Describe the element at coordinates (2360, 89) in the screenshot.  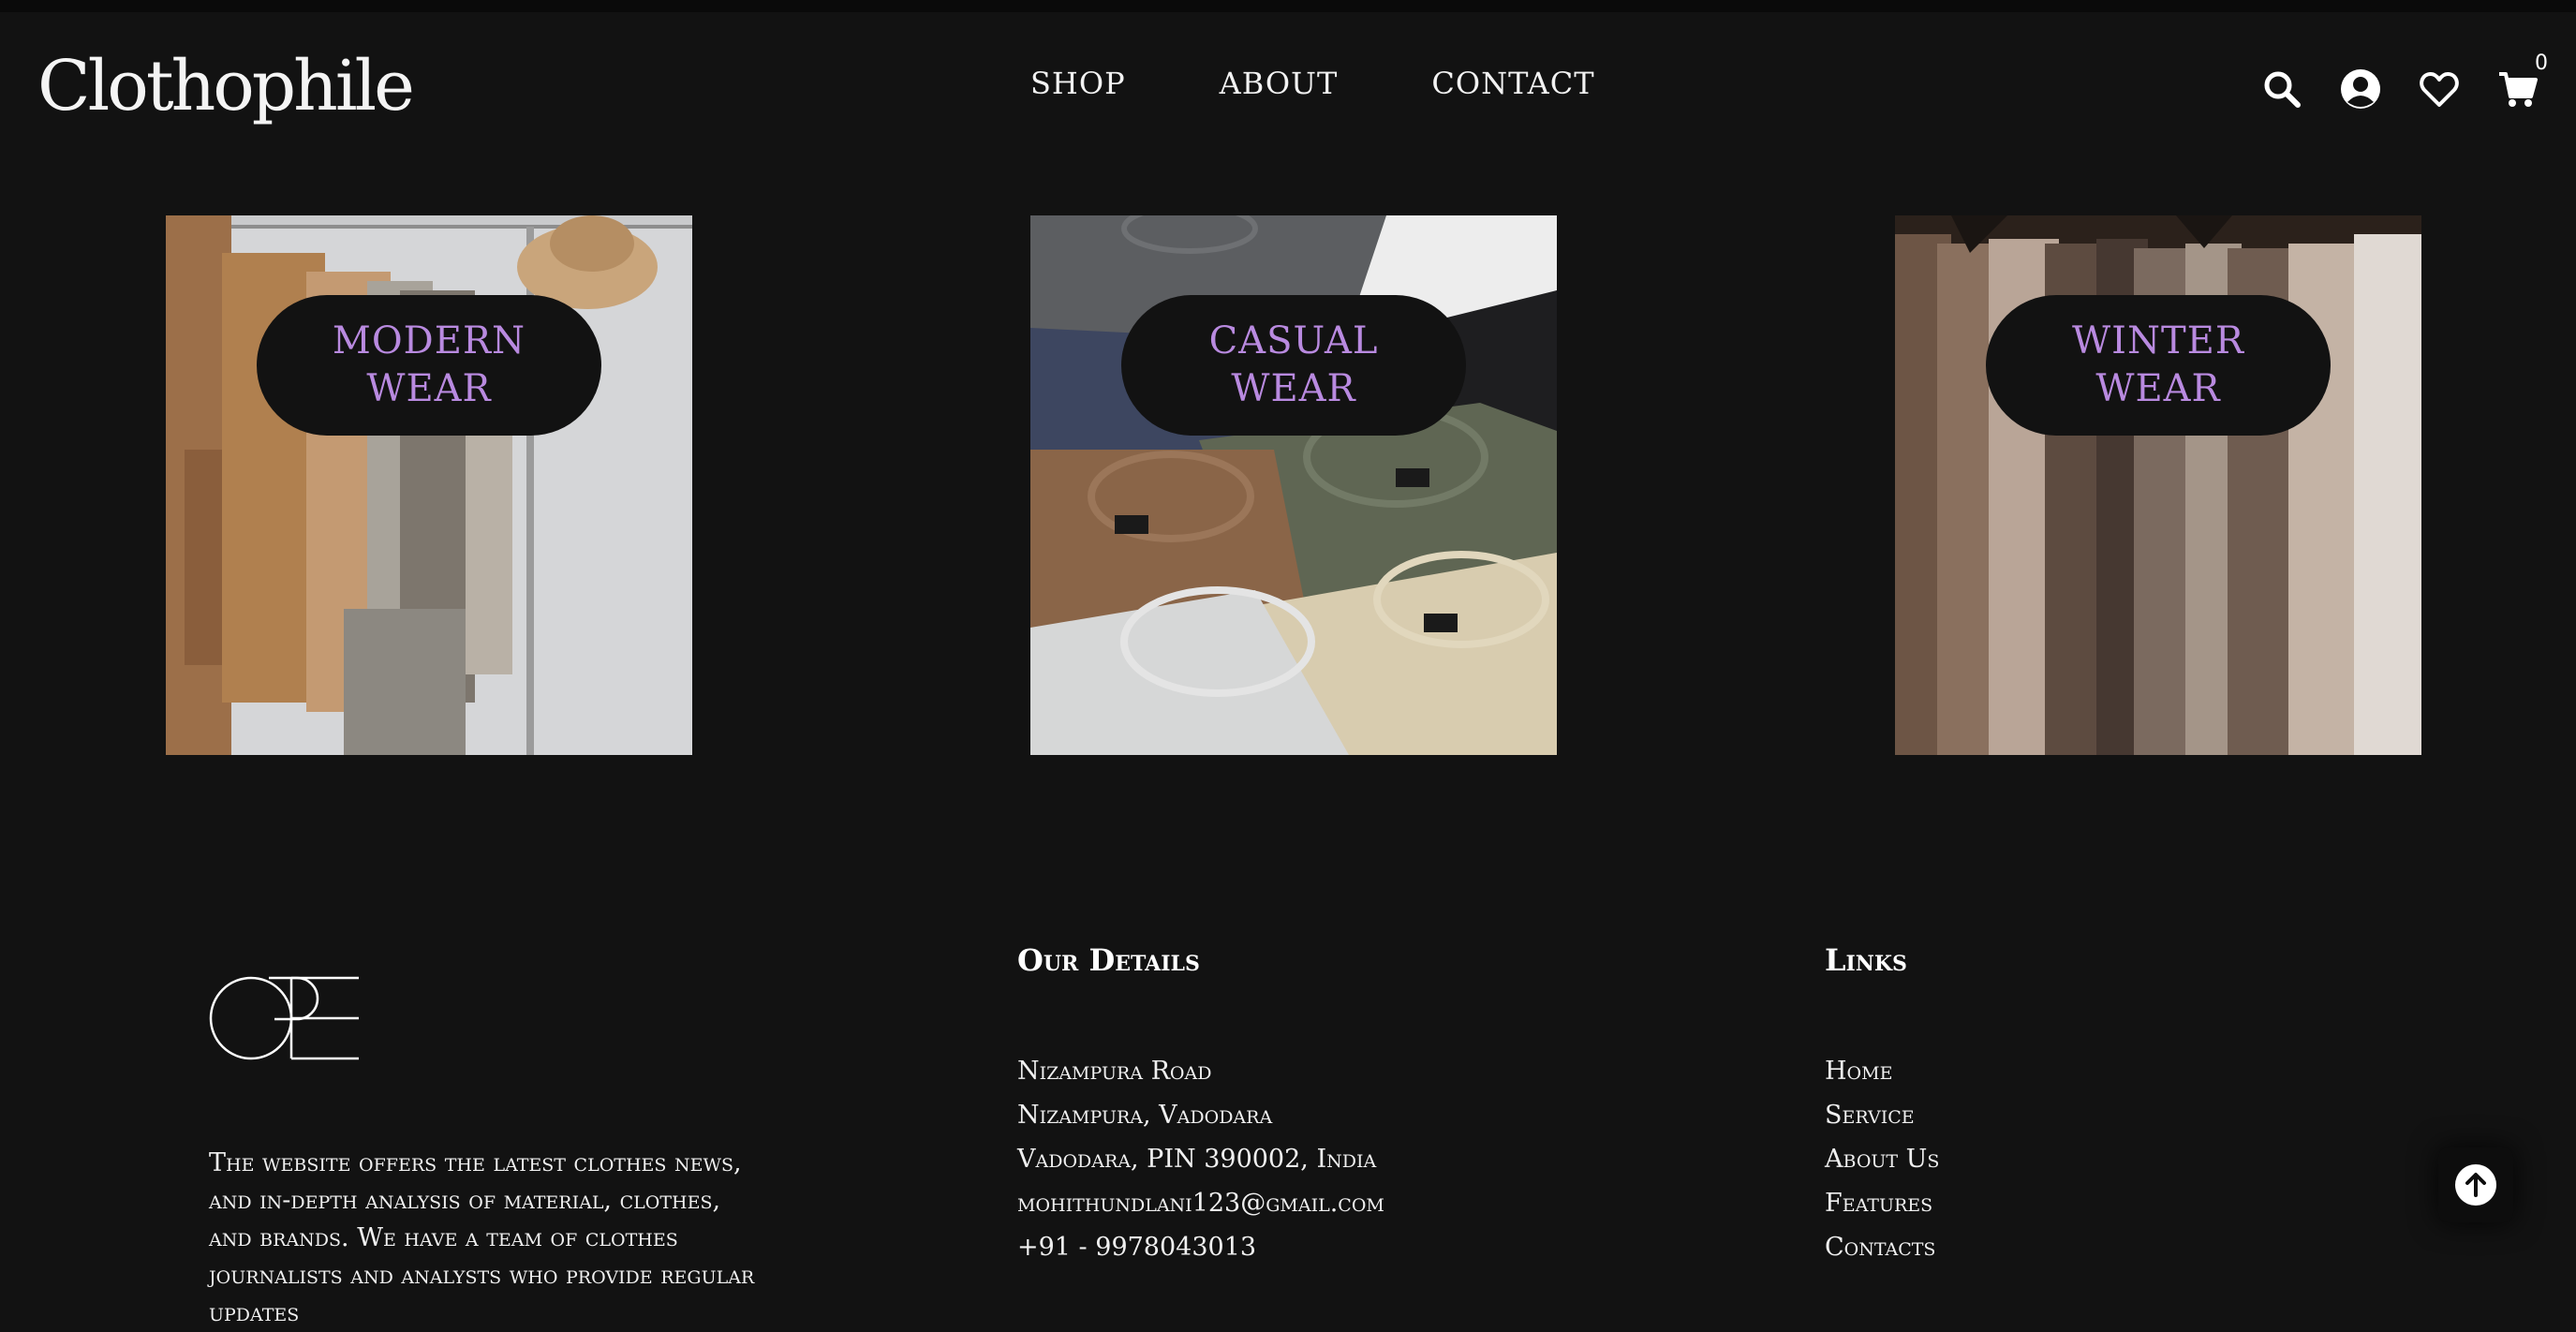
I see `user-icon` at that location.